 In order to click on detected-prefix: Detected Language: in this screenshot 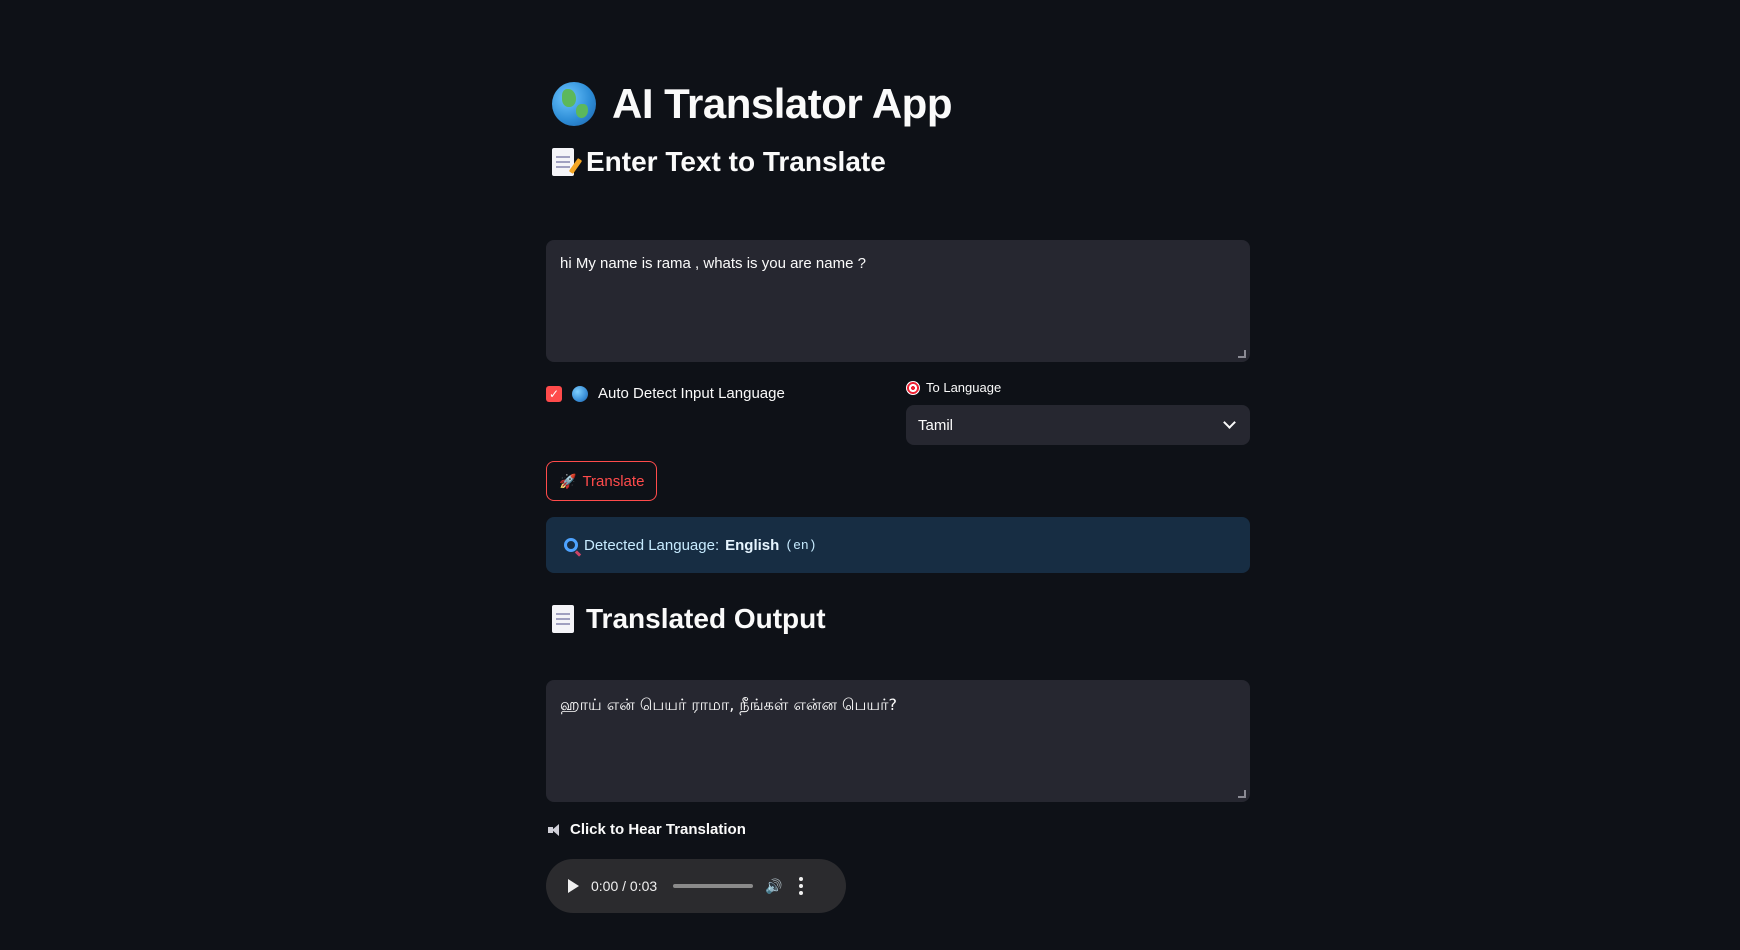, I will do `click(652, 545)`.